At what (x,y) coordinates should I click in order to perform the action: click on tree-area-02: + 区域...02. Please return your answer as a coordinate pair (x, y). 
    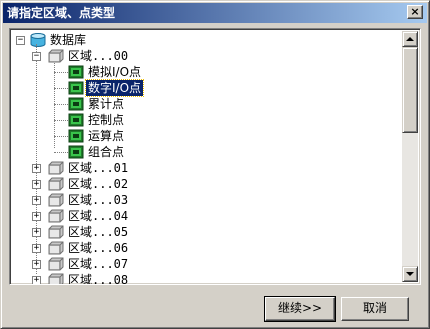
    Looking at the image, I should click on (207, 184).